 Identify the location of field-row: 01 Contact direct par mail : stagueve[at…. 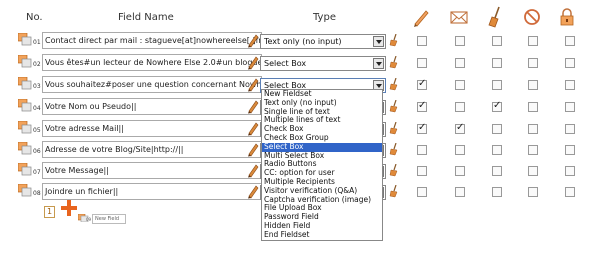
(308, 40).